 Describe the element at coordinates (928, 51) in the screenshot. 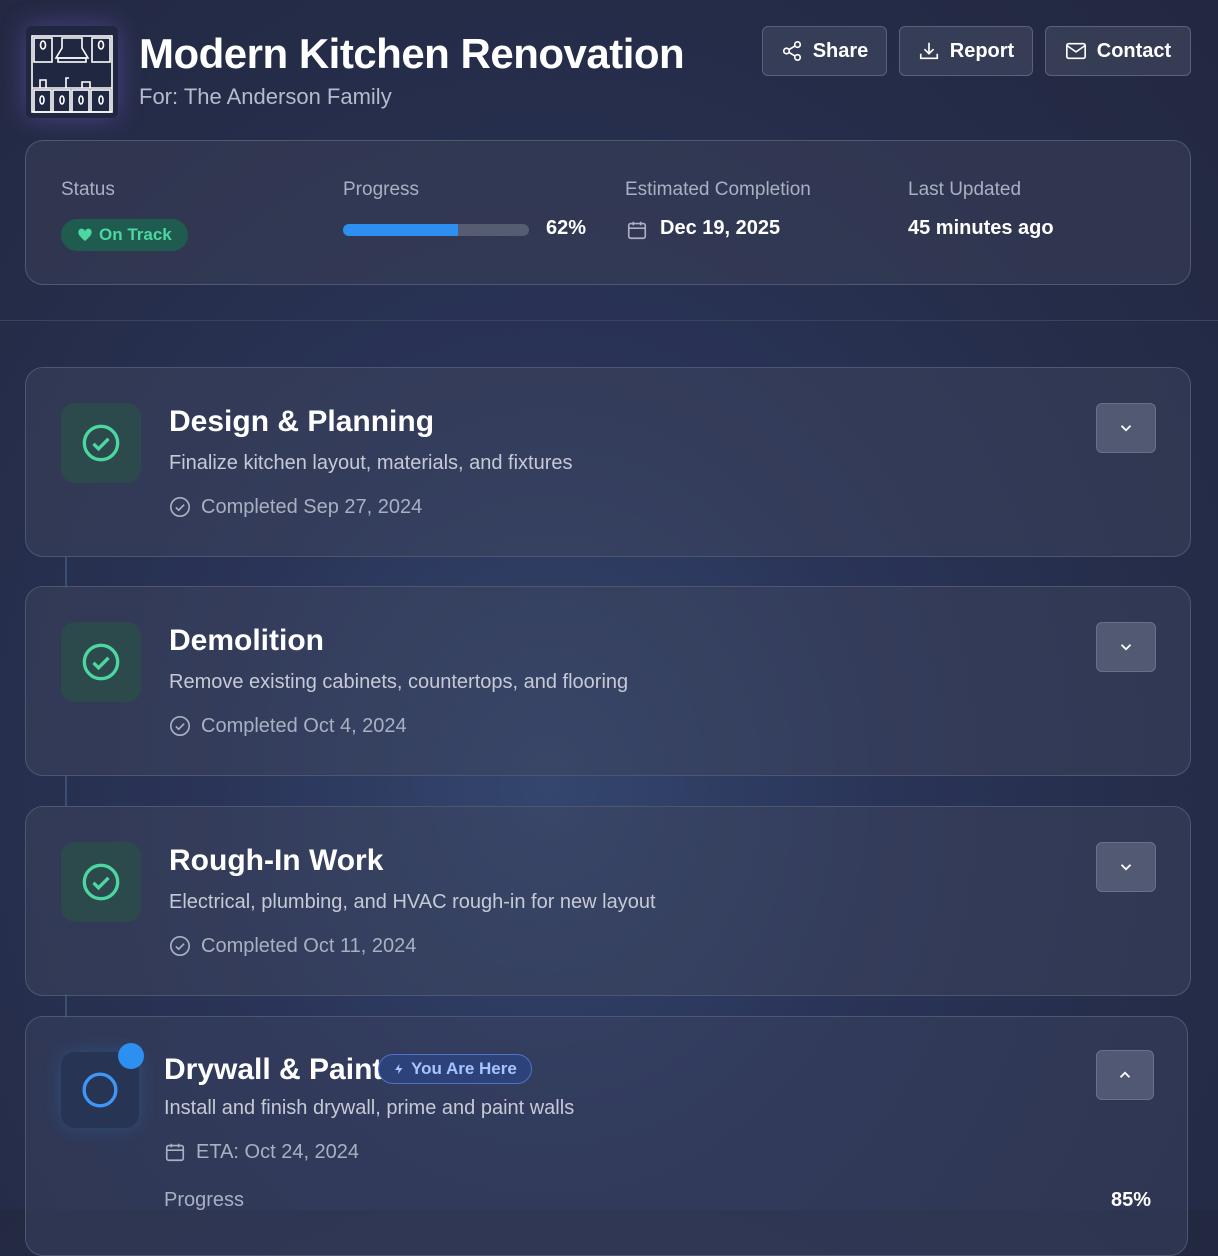

I see `download-icon` at that location.